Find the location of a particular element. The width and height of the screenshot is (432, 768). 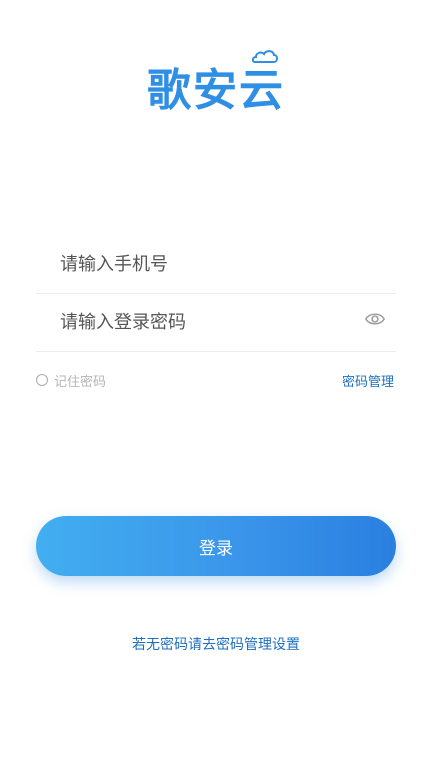

password-hint-link: 若无密码请去密码管理设置 is located at coordinates (216, 644).